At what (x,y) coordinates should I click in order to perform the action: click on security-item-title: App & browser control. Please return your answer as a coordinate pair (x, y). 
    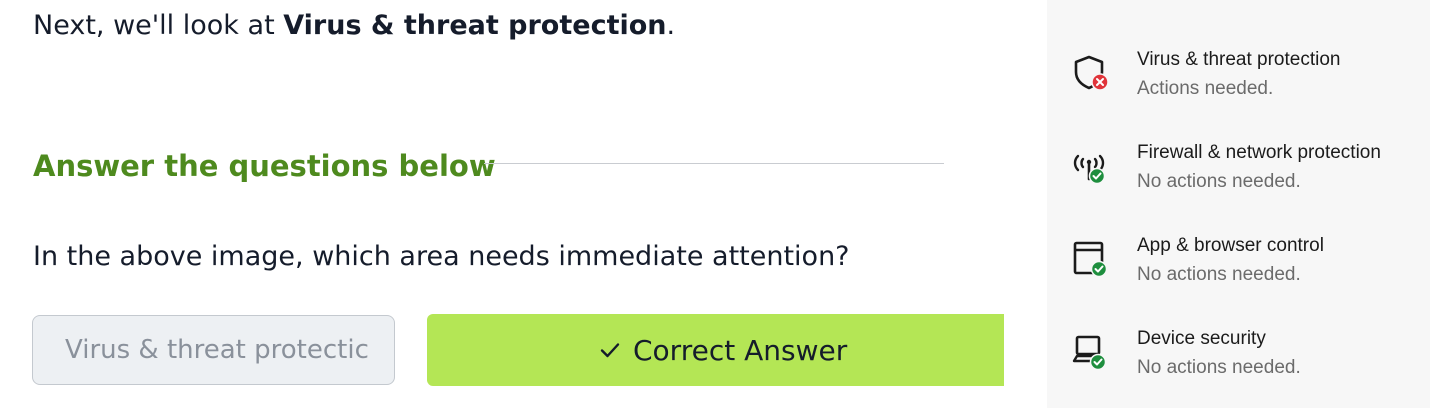
    Looking at the image, I should click on (1230, 245).